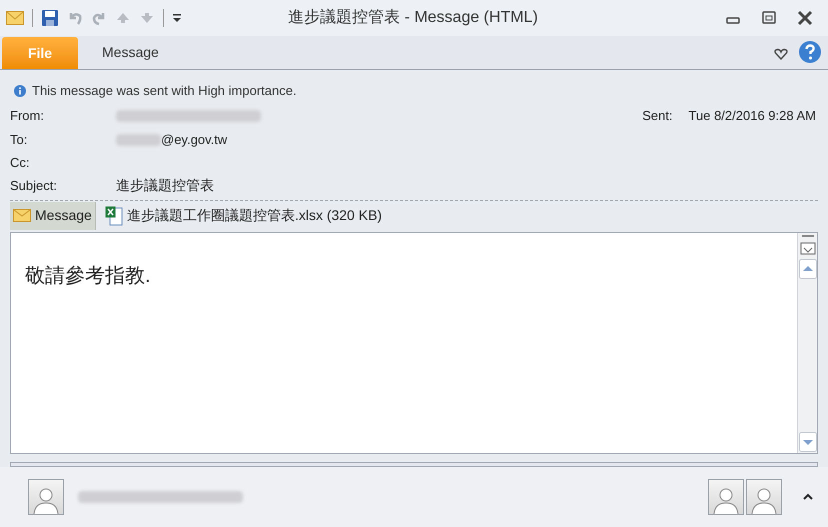  What do you see at coordinates (413, 18) in the screenshot?
I see `window-title: 進步議題控管表 - Message (HTML)` at bounding box center [413, 18].